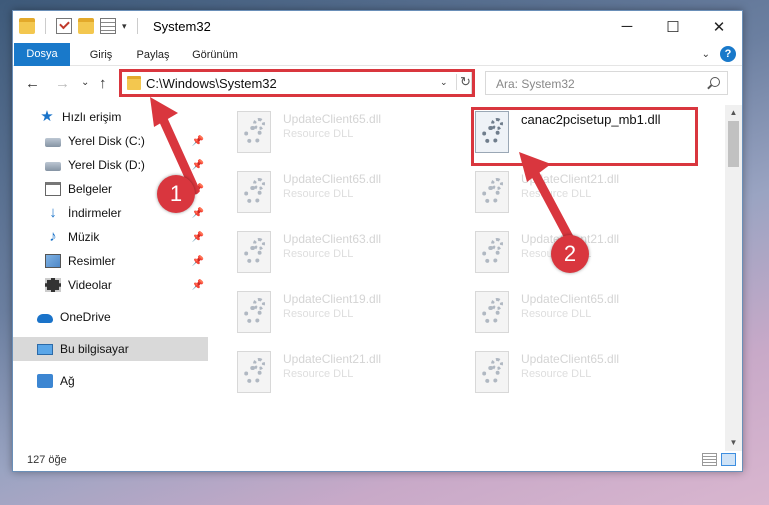 Image resolution: width=769 pixels, height=505 pixels. Describe the element at coordinates (42, 54) in the screenshot. I see `tab-file: Dosya` at that location.